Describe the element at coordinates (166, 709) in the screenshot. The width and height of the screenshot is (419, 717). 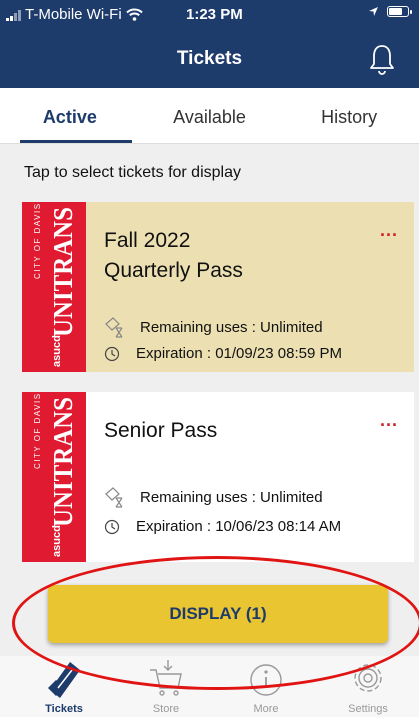
I see `tabbar-label: Store` at that location.